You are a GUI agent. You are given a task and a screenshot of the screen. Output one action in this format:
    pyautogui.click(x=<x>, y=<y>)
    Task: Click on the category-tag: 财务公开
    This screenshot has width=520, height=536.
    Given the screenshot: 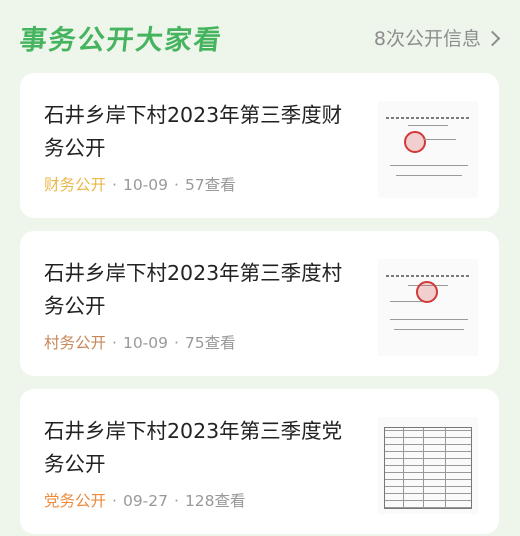 What is the action you would take?
    pyautogui.click(x=75, y=185)
    